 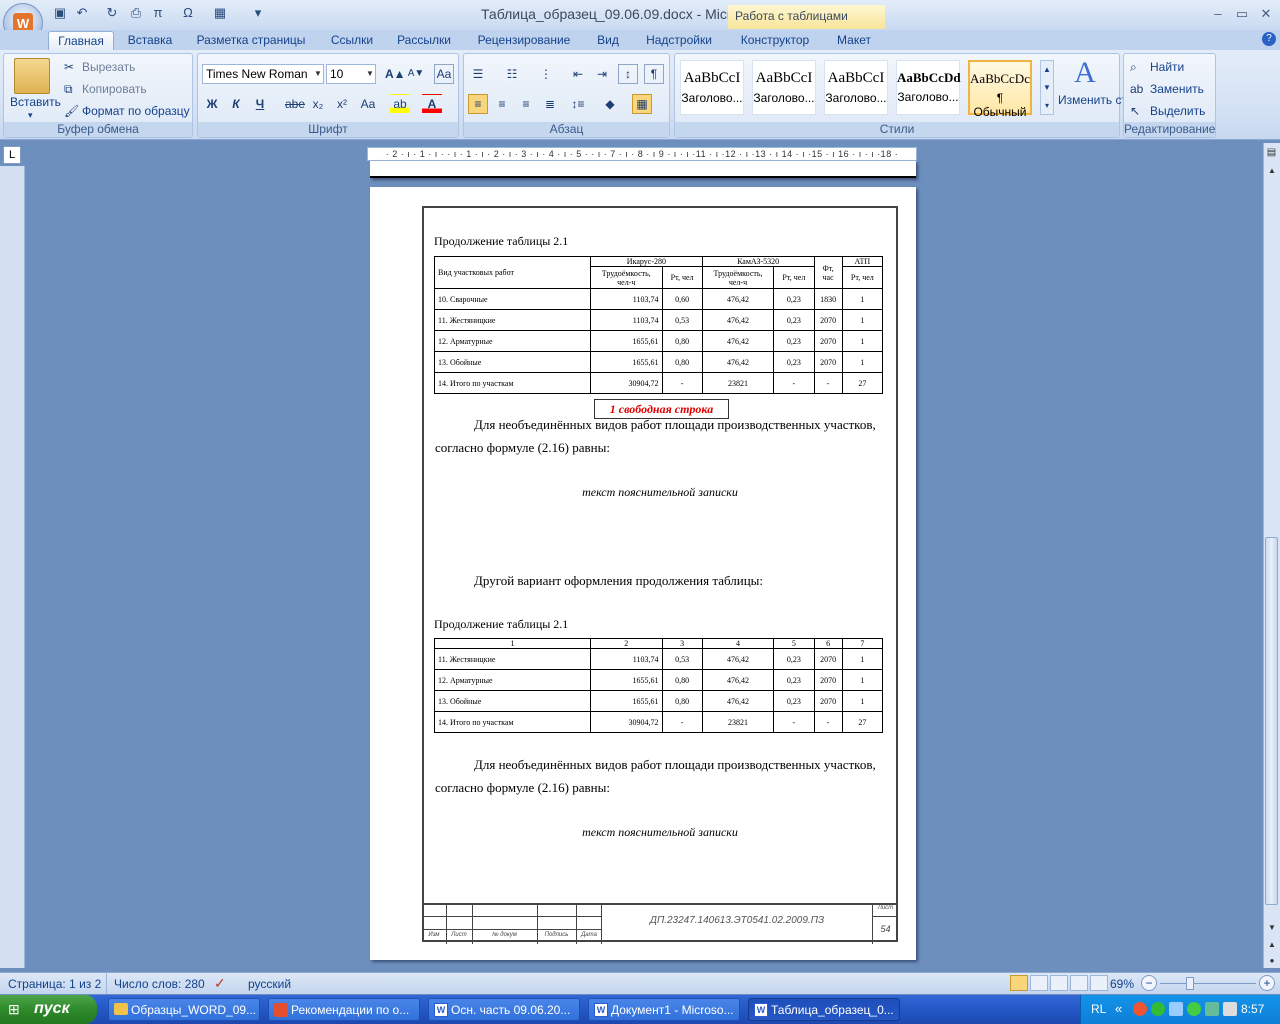 I want to click on update-icon, so click(x=1194, y=1009).